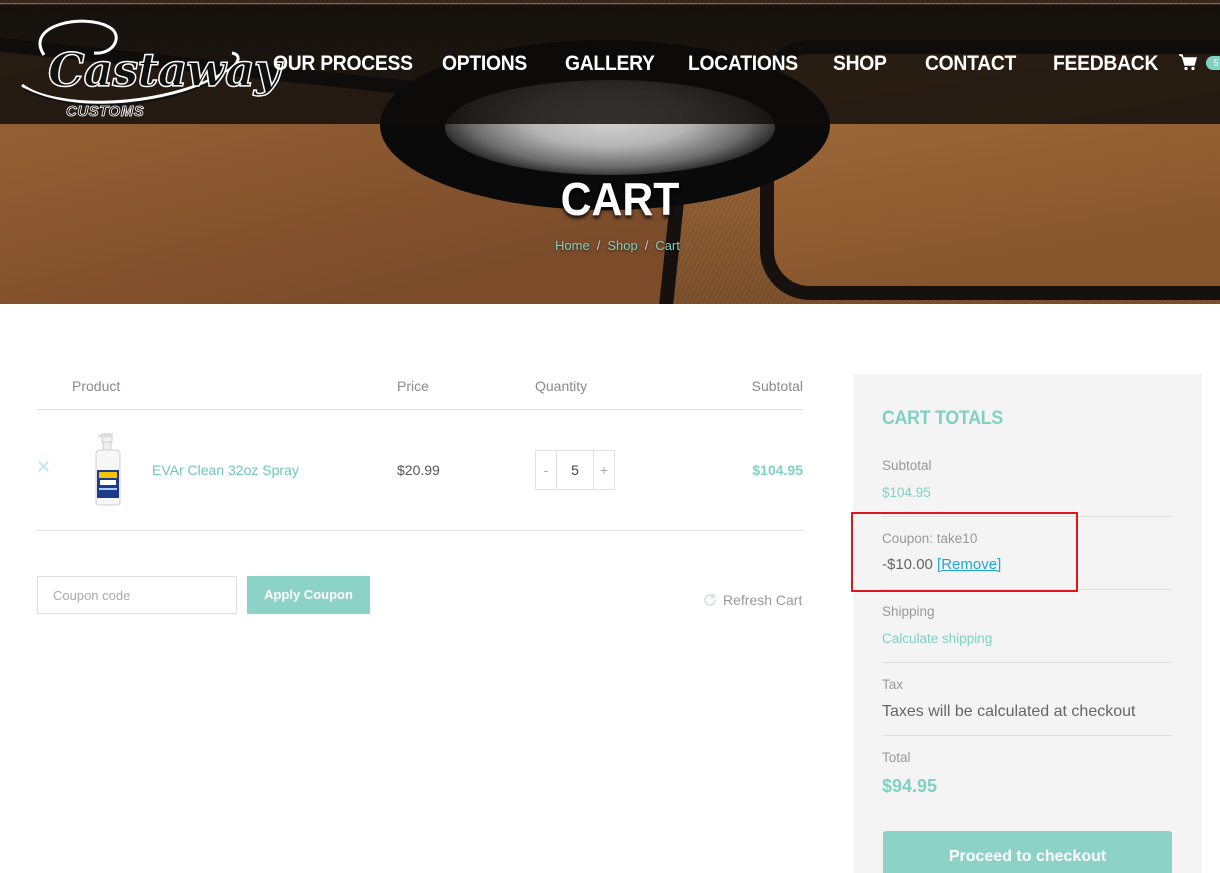 This screenshot has width=1220, height=873. Describe the element at coordinates (906, 492) in the screenshot. I see `subtotal-value: $104.95` at that location.